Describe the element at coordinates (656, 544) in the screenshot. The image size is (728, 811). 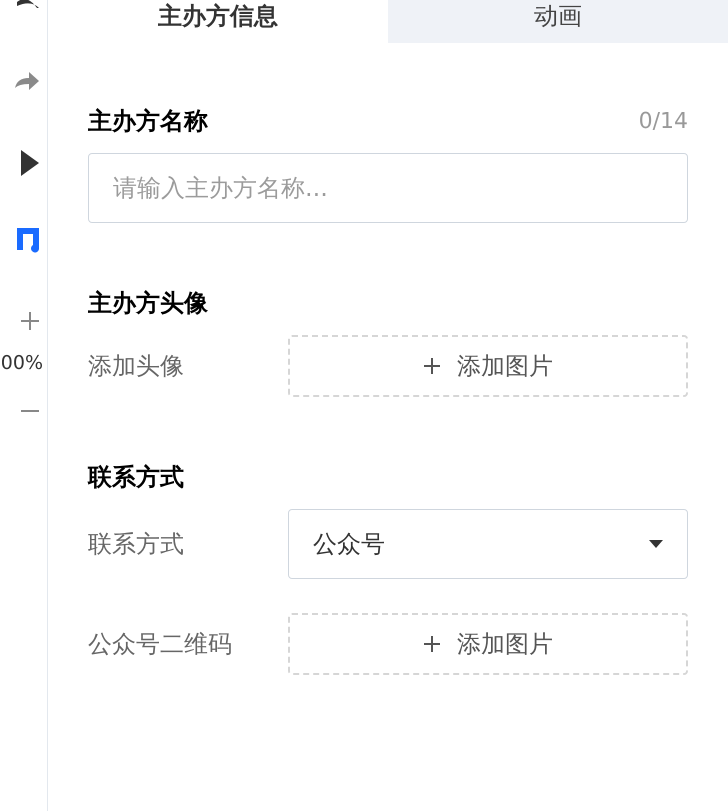
I see `caret-down-icon` at that location.